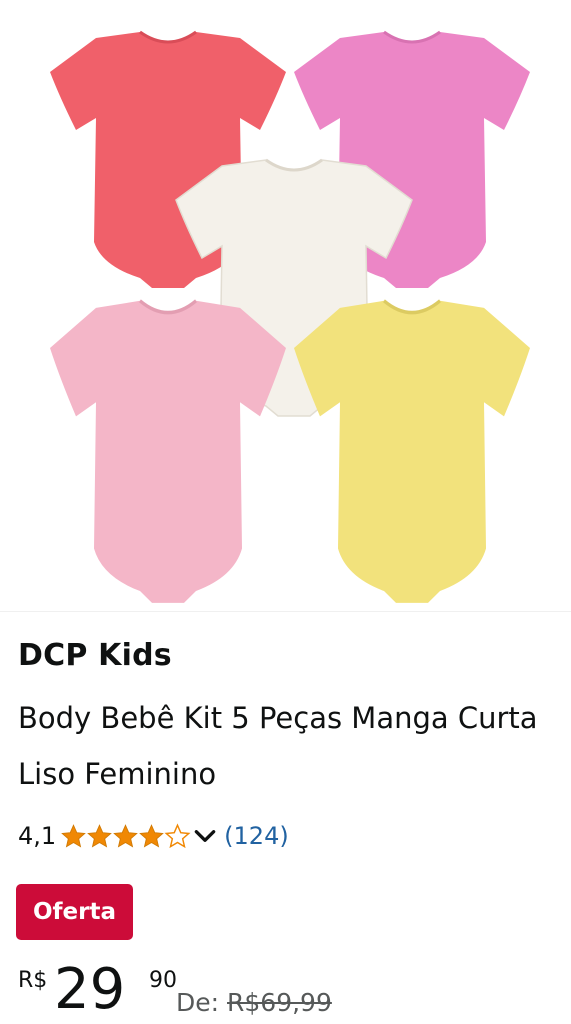  Describe the element at coordinates (412, 450) in the screenshot. I see `onesie-yellow` at that location.